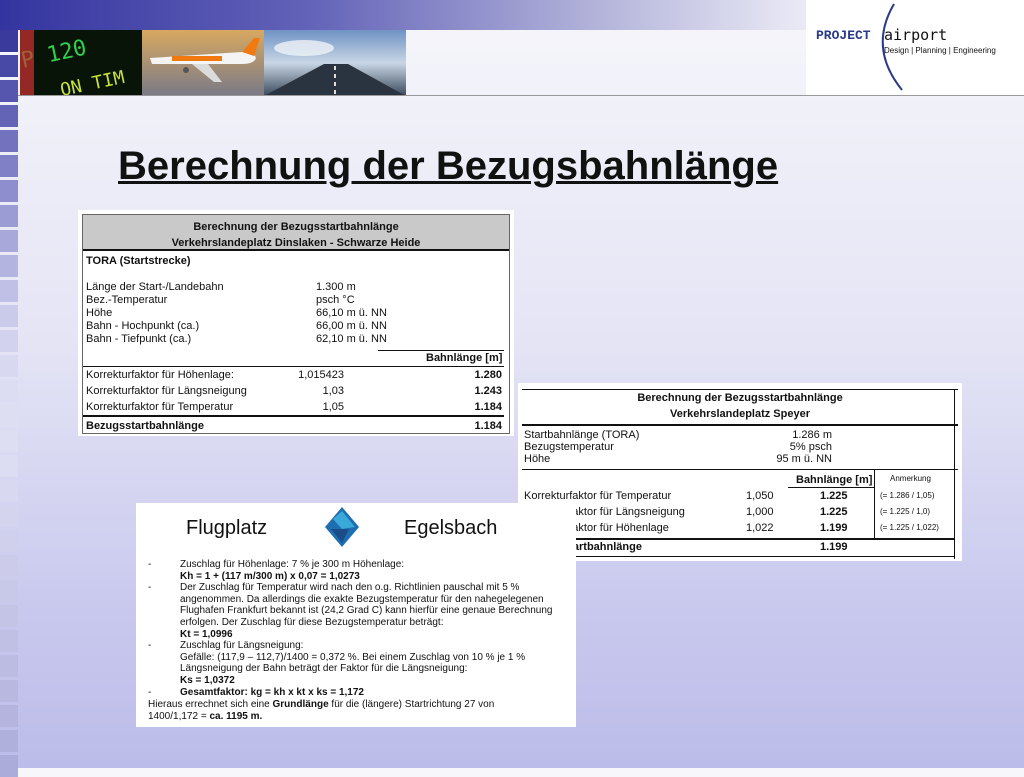 The image size is (1024, 777). I want to click on calc-line: Kh = 1 + (117 m/300 m) x 0,07 = 1,0273, so click(270, 576).